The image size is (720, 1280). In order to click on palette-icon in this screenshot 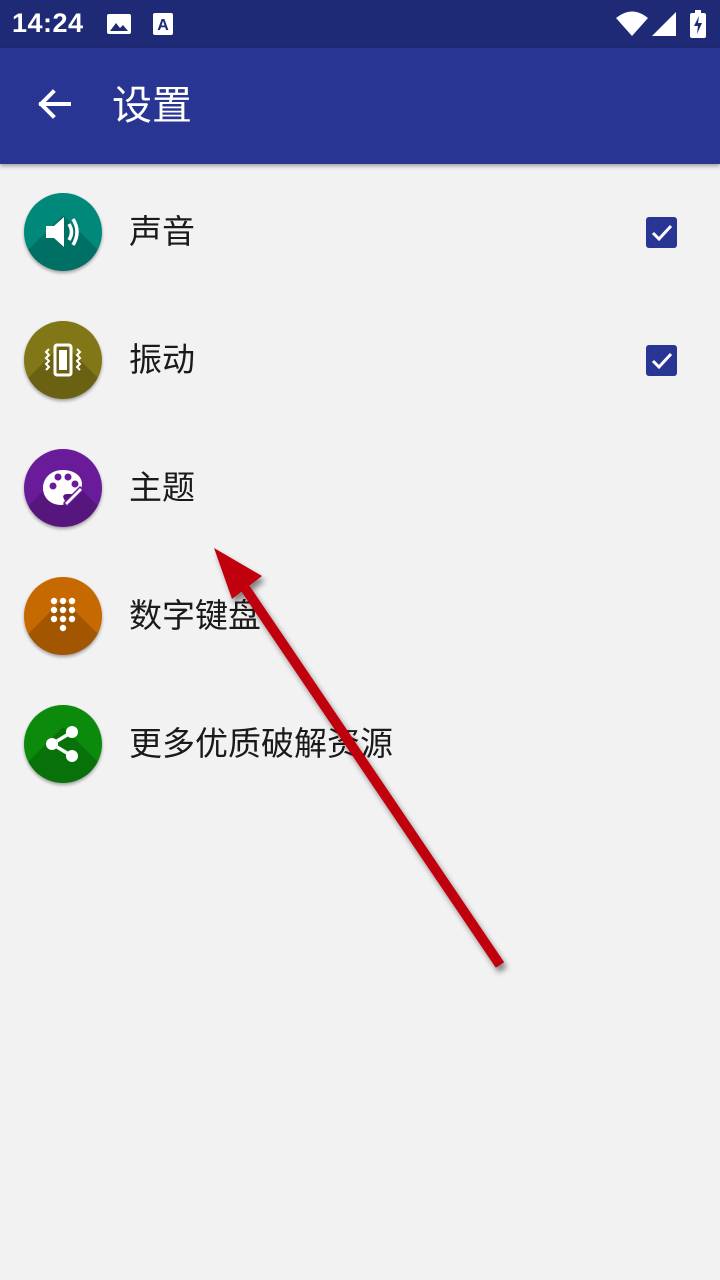, I will do `click(63, 488)`.